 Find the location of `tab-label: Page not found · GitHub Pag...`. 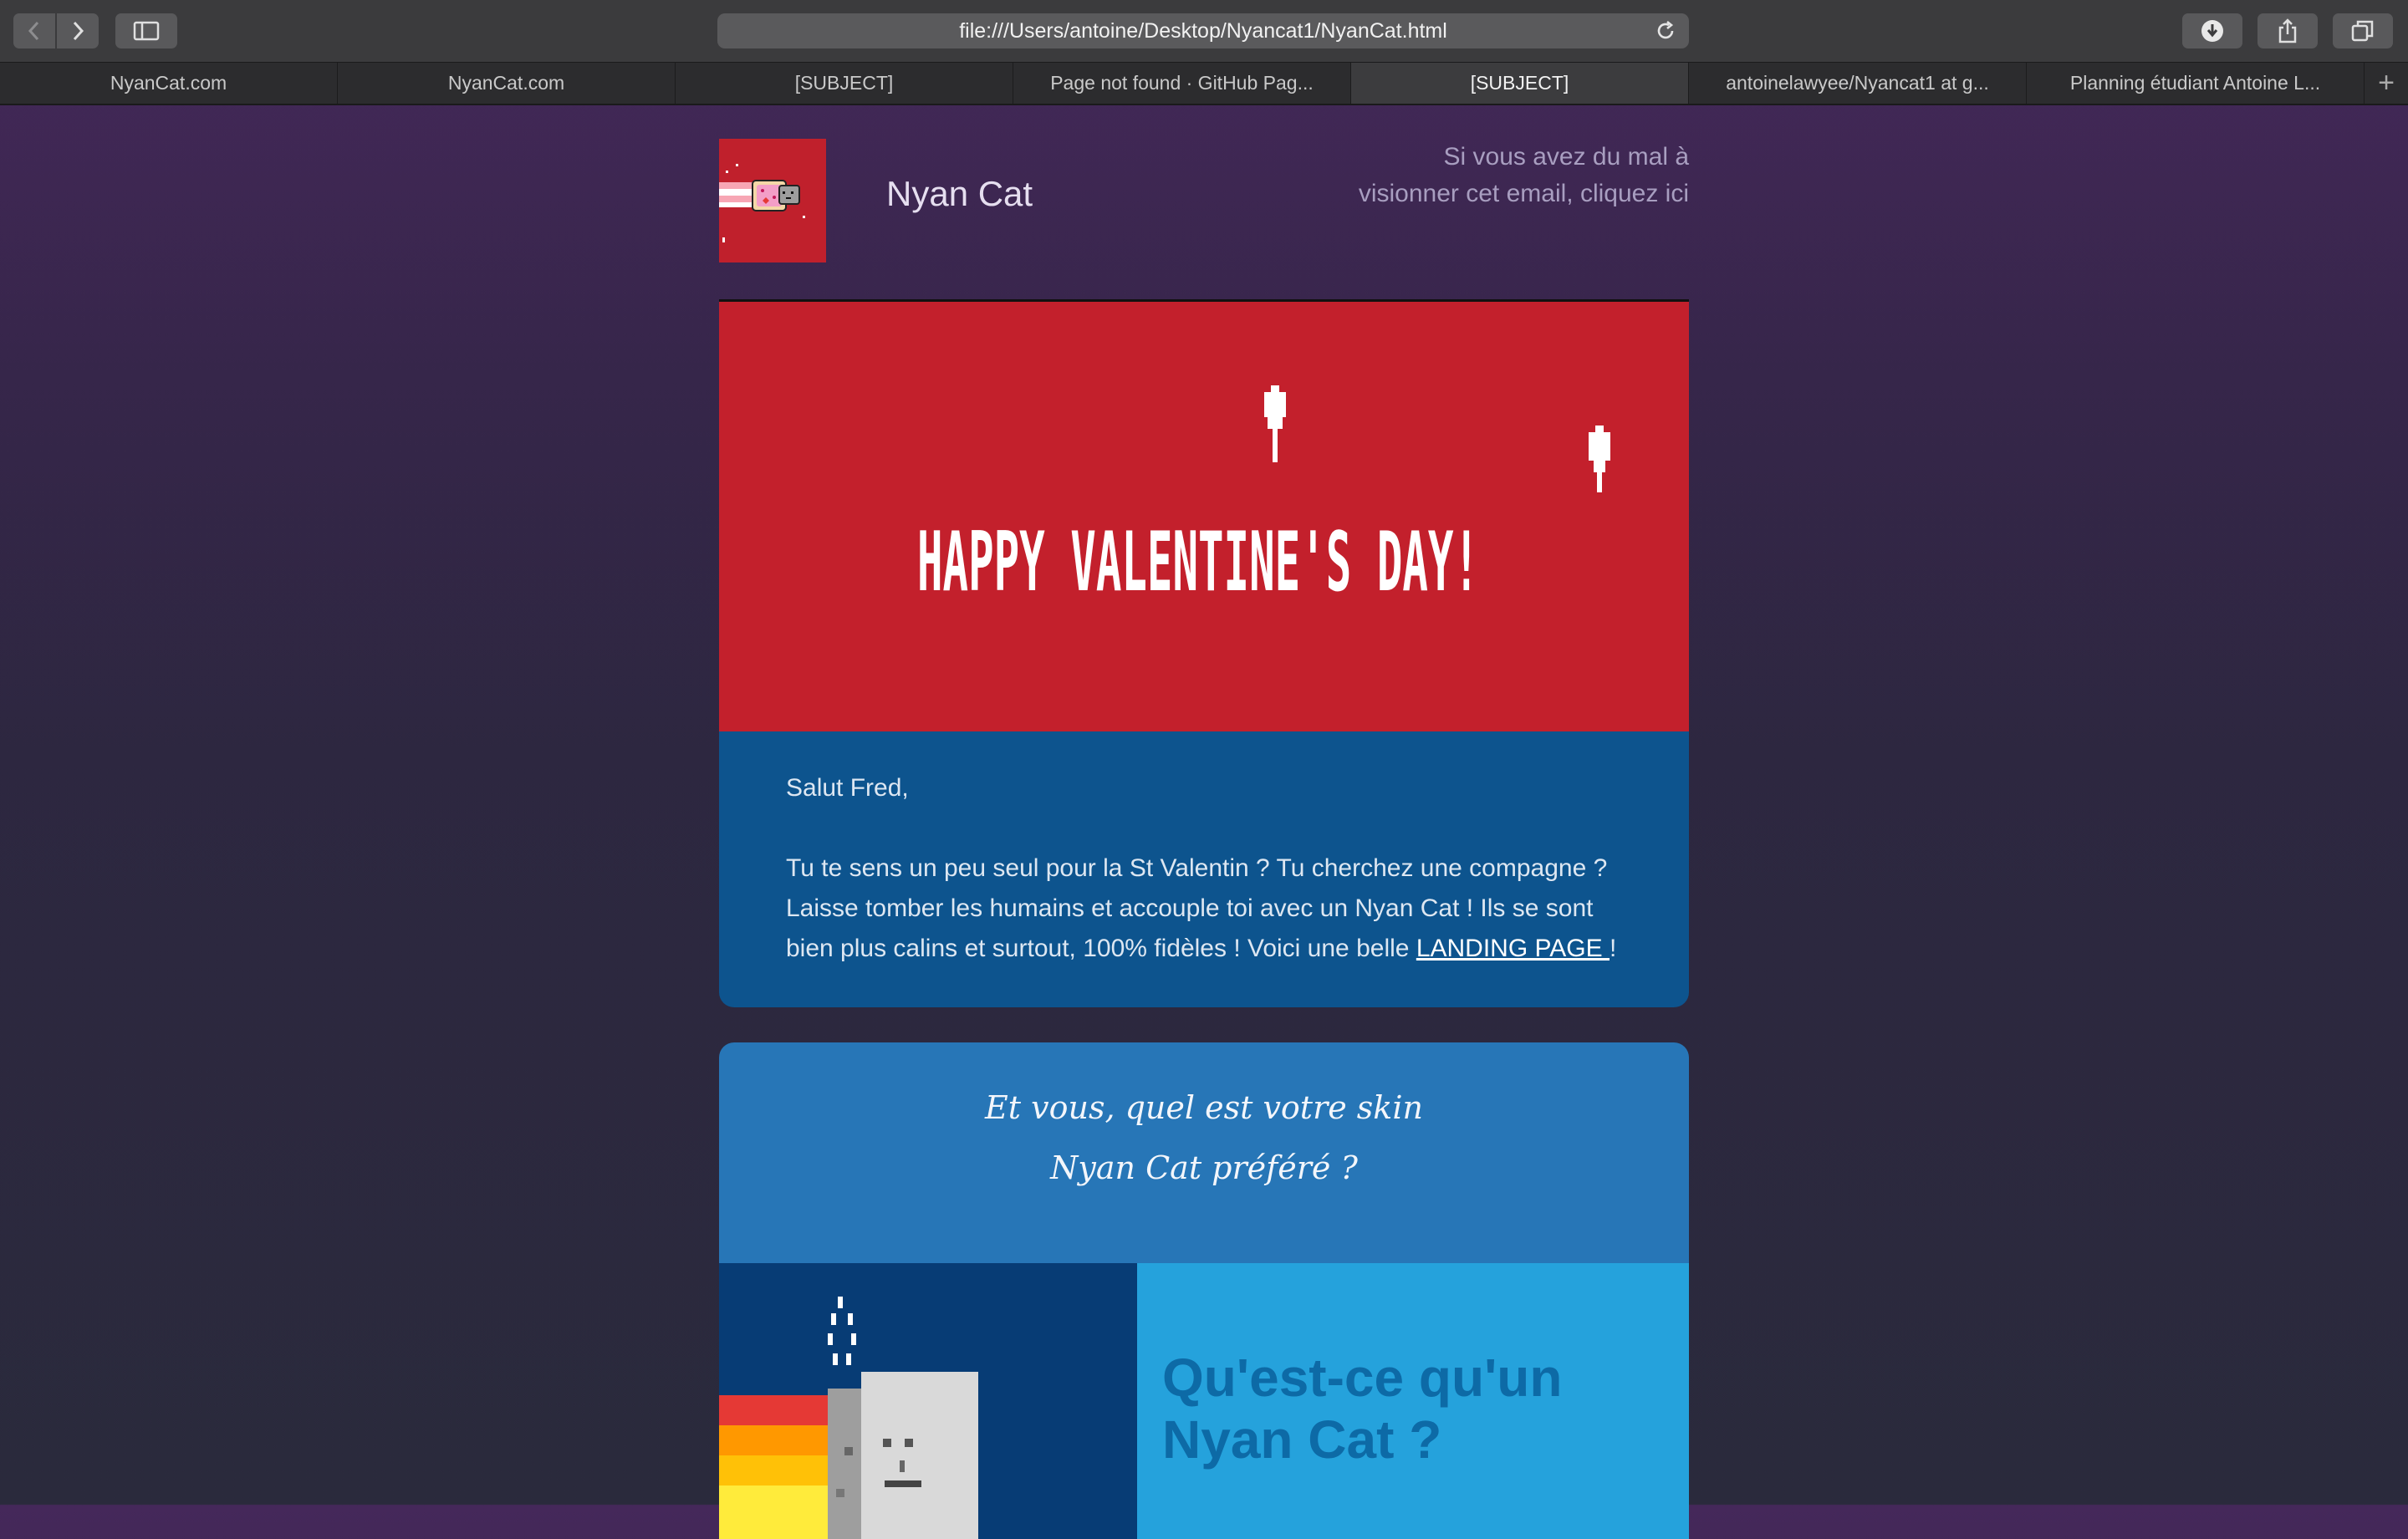

tab-label: Page not found · GitHub Pag... is located at coordinates (1182, 83).